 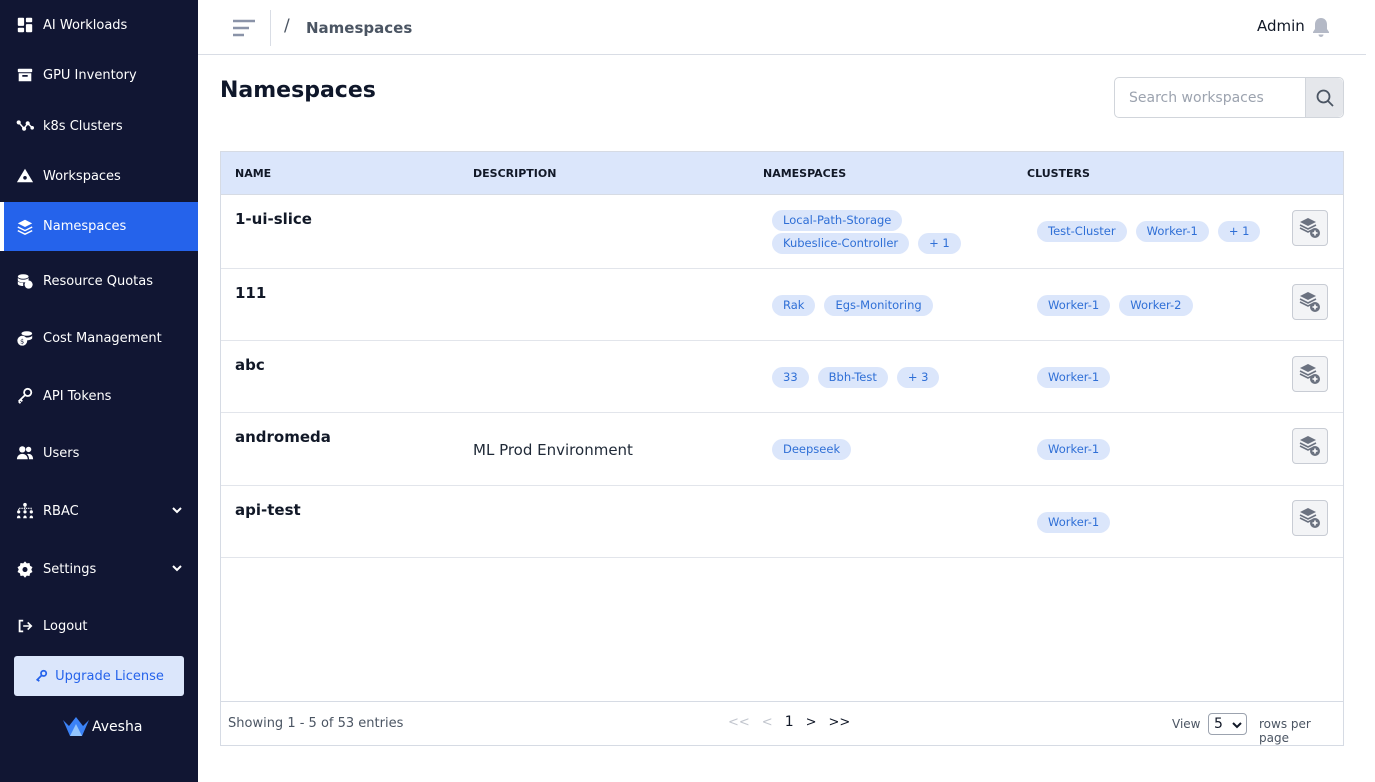 What do you see at coordinates (841, 243) in the screenshot?
I see `namespace-chip: Kubeslice-Controller` at bounding box center [841, 243].